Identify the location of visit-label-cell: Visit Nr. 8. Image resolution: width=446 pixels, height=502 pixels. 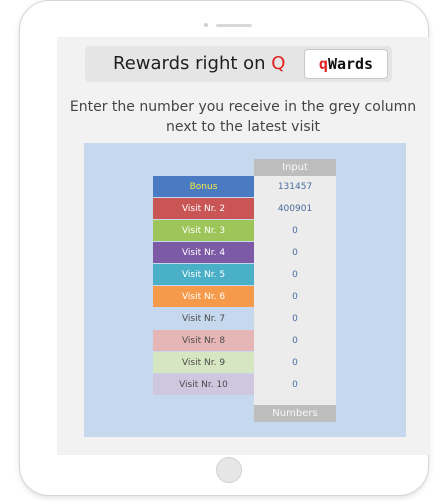
(203, 341).